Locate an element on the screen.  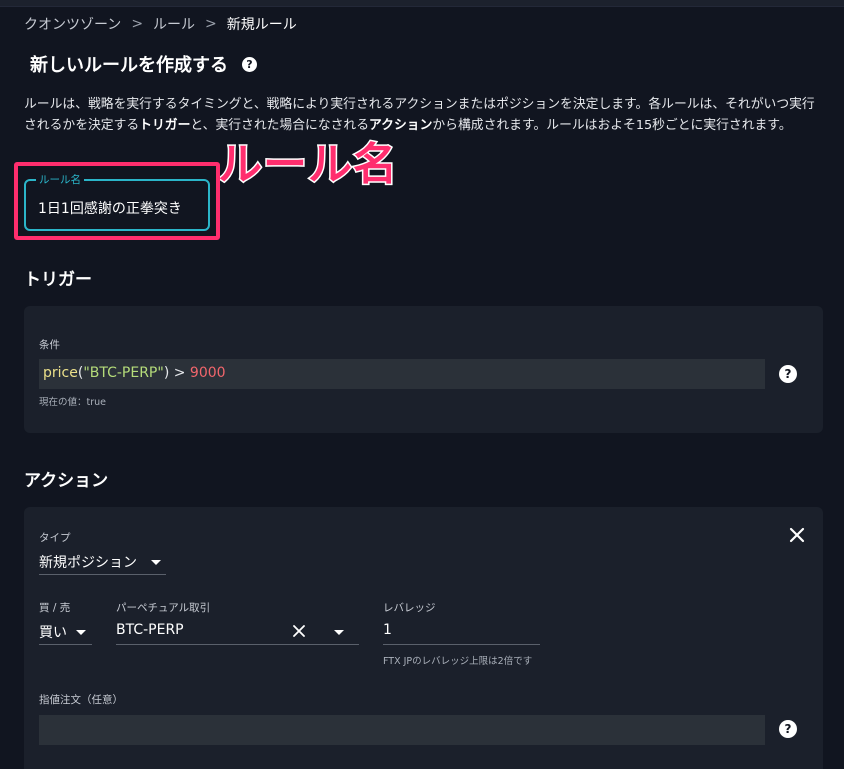
limit-order-label: 指値注文（任意） is located at coordinates (81, 700).